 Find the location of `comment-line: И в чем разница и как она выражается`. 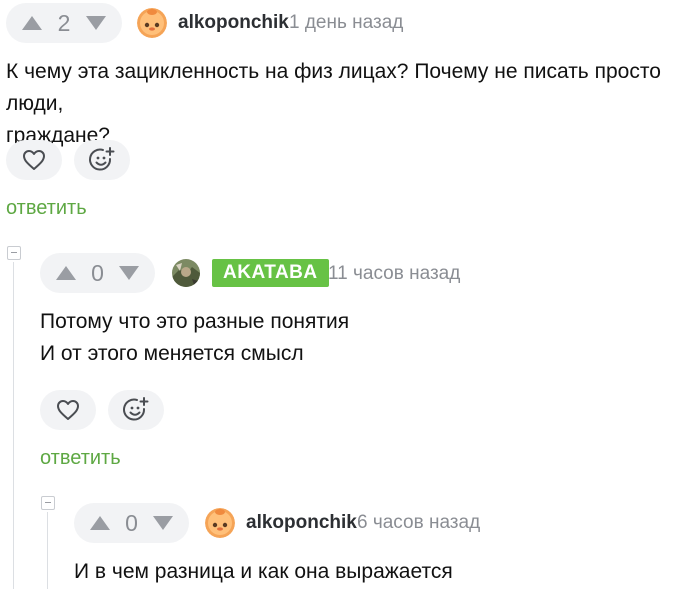

comment-line: И в чем разница и как она выражается is located at coordinates (263, 571).